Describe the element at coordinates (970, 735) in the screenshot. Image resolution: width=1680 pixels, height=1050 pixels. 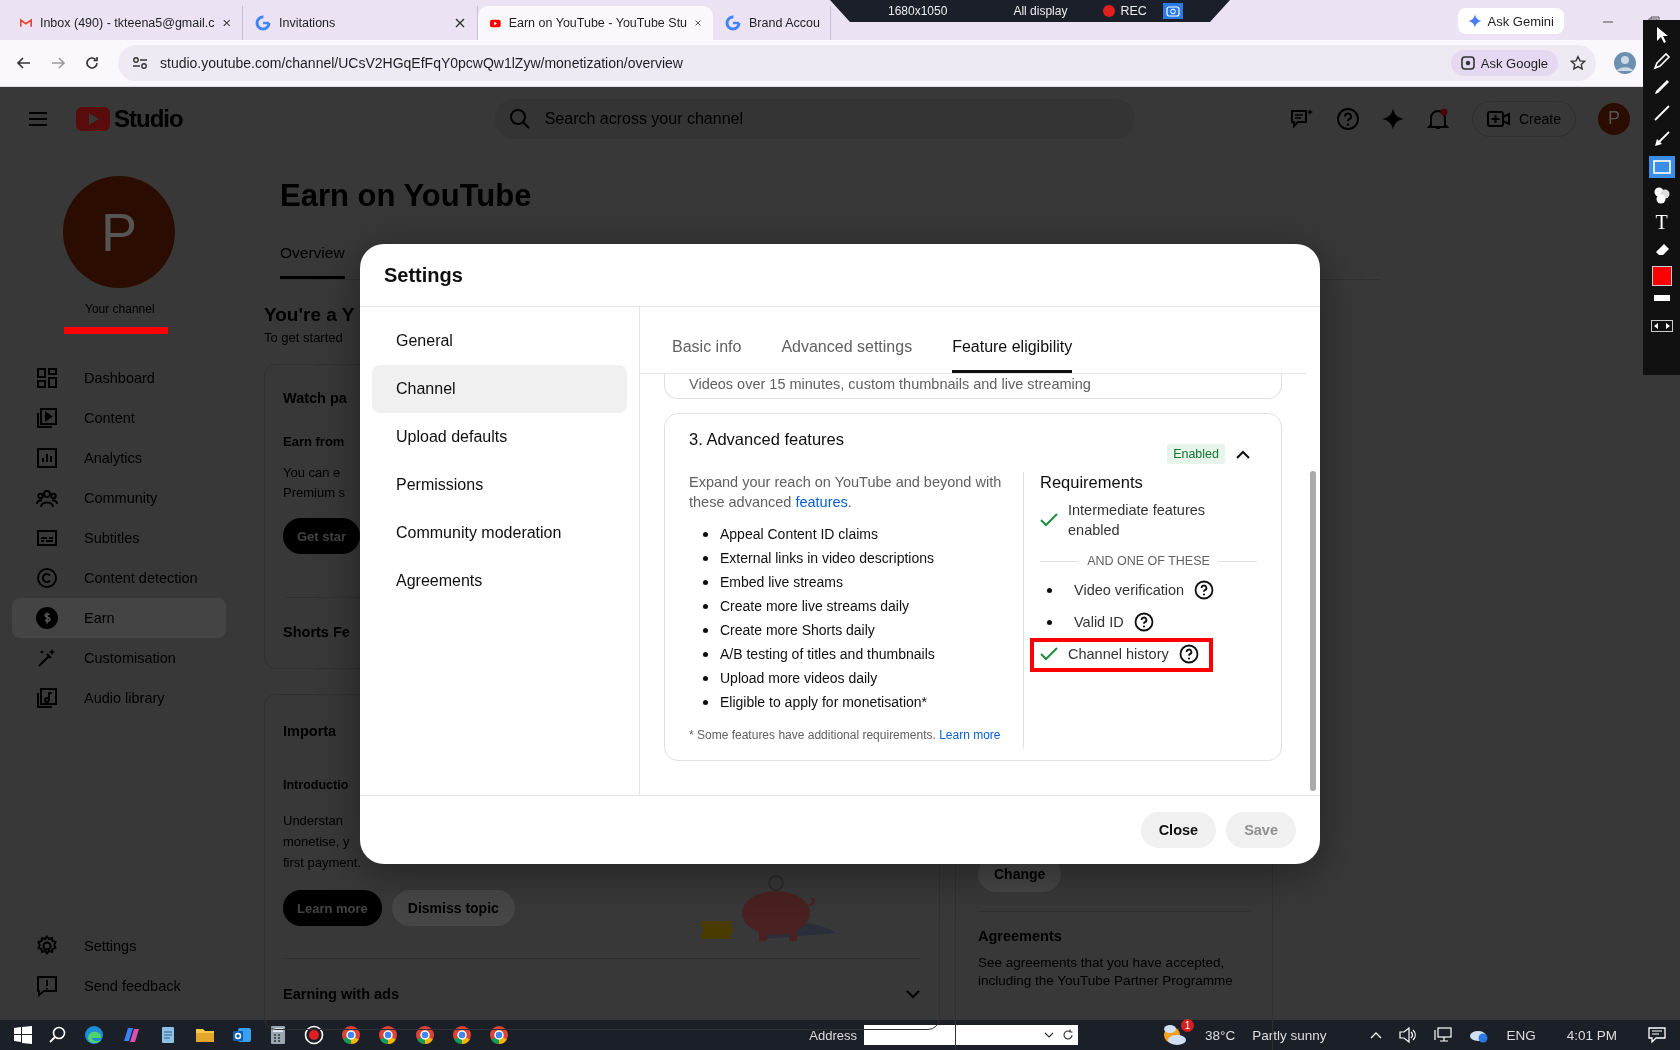
I see `learn-more-link: Learn more` at that location.